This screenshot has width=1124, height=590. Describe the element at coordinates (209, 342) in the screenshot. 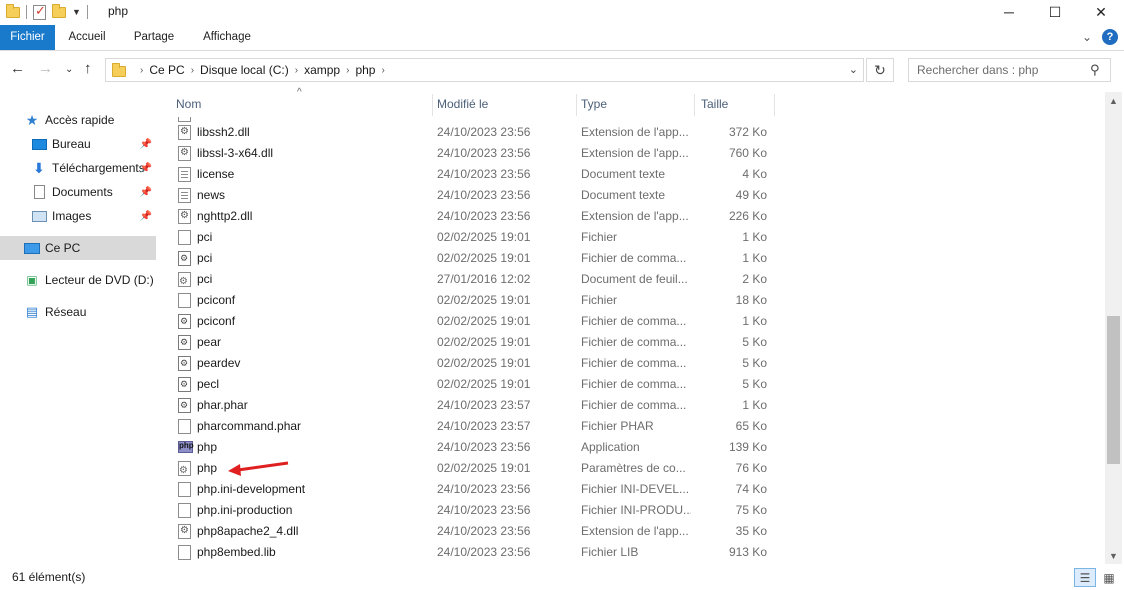

I see `file-name: pear` at that location.